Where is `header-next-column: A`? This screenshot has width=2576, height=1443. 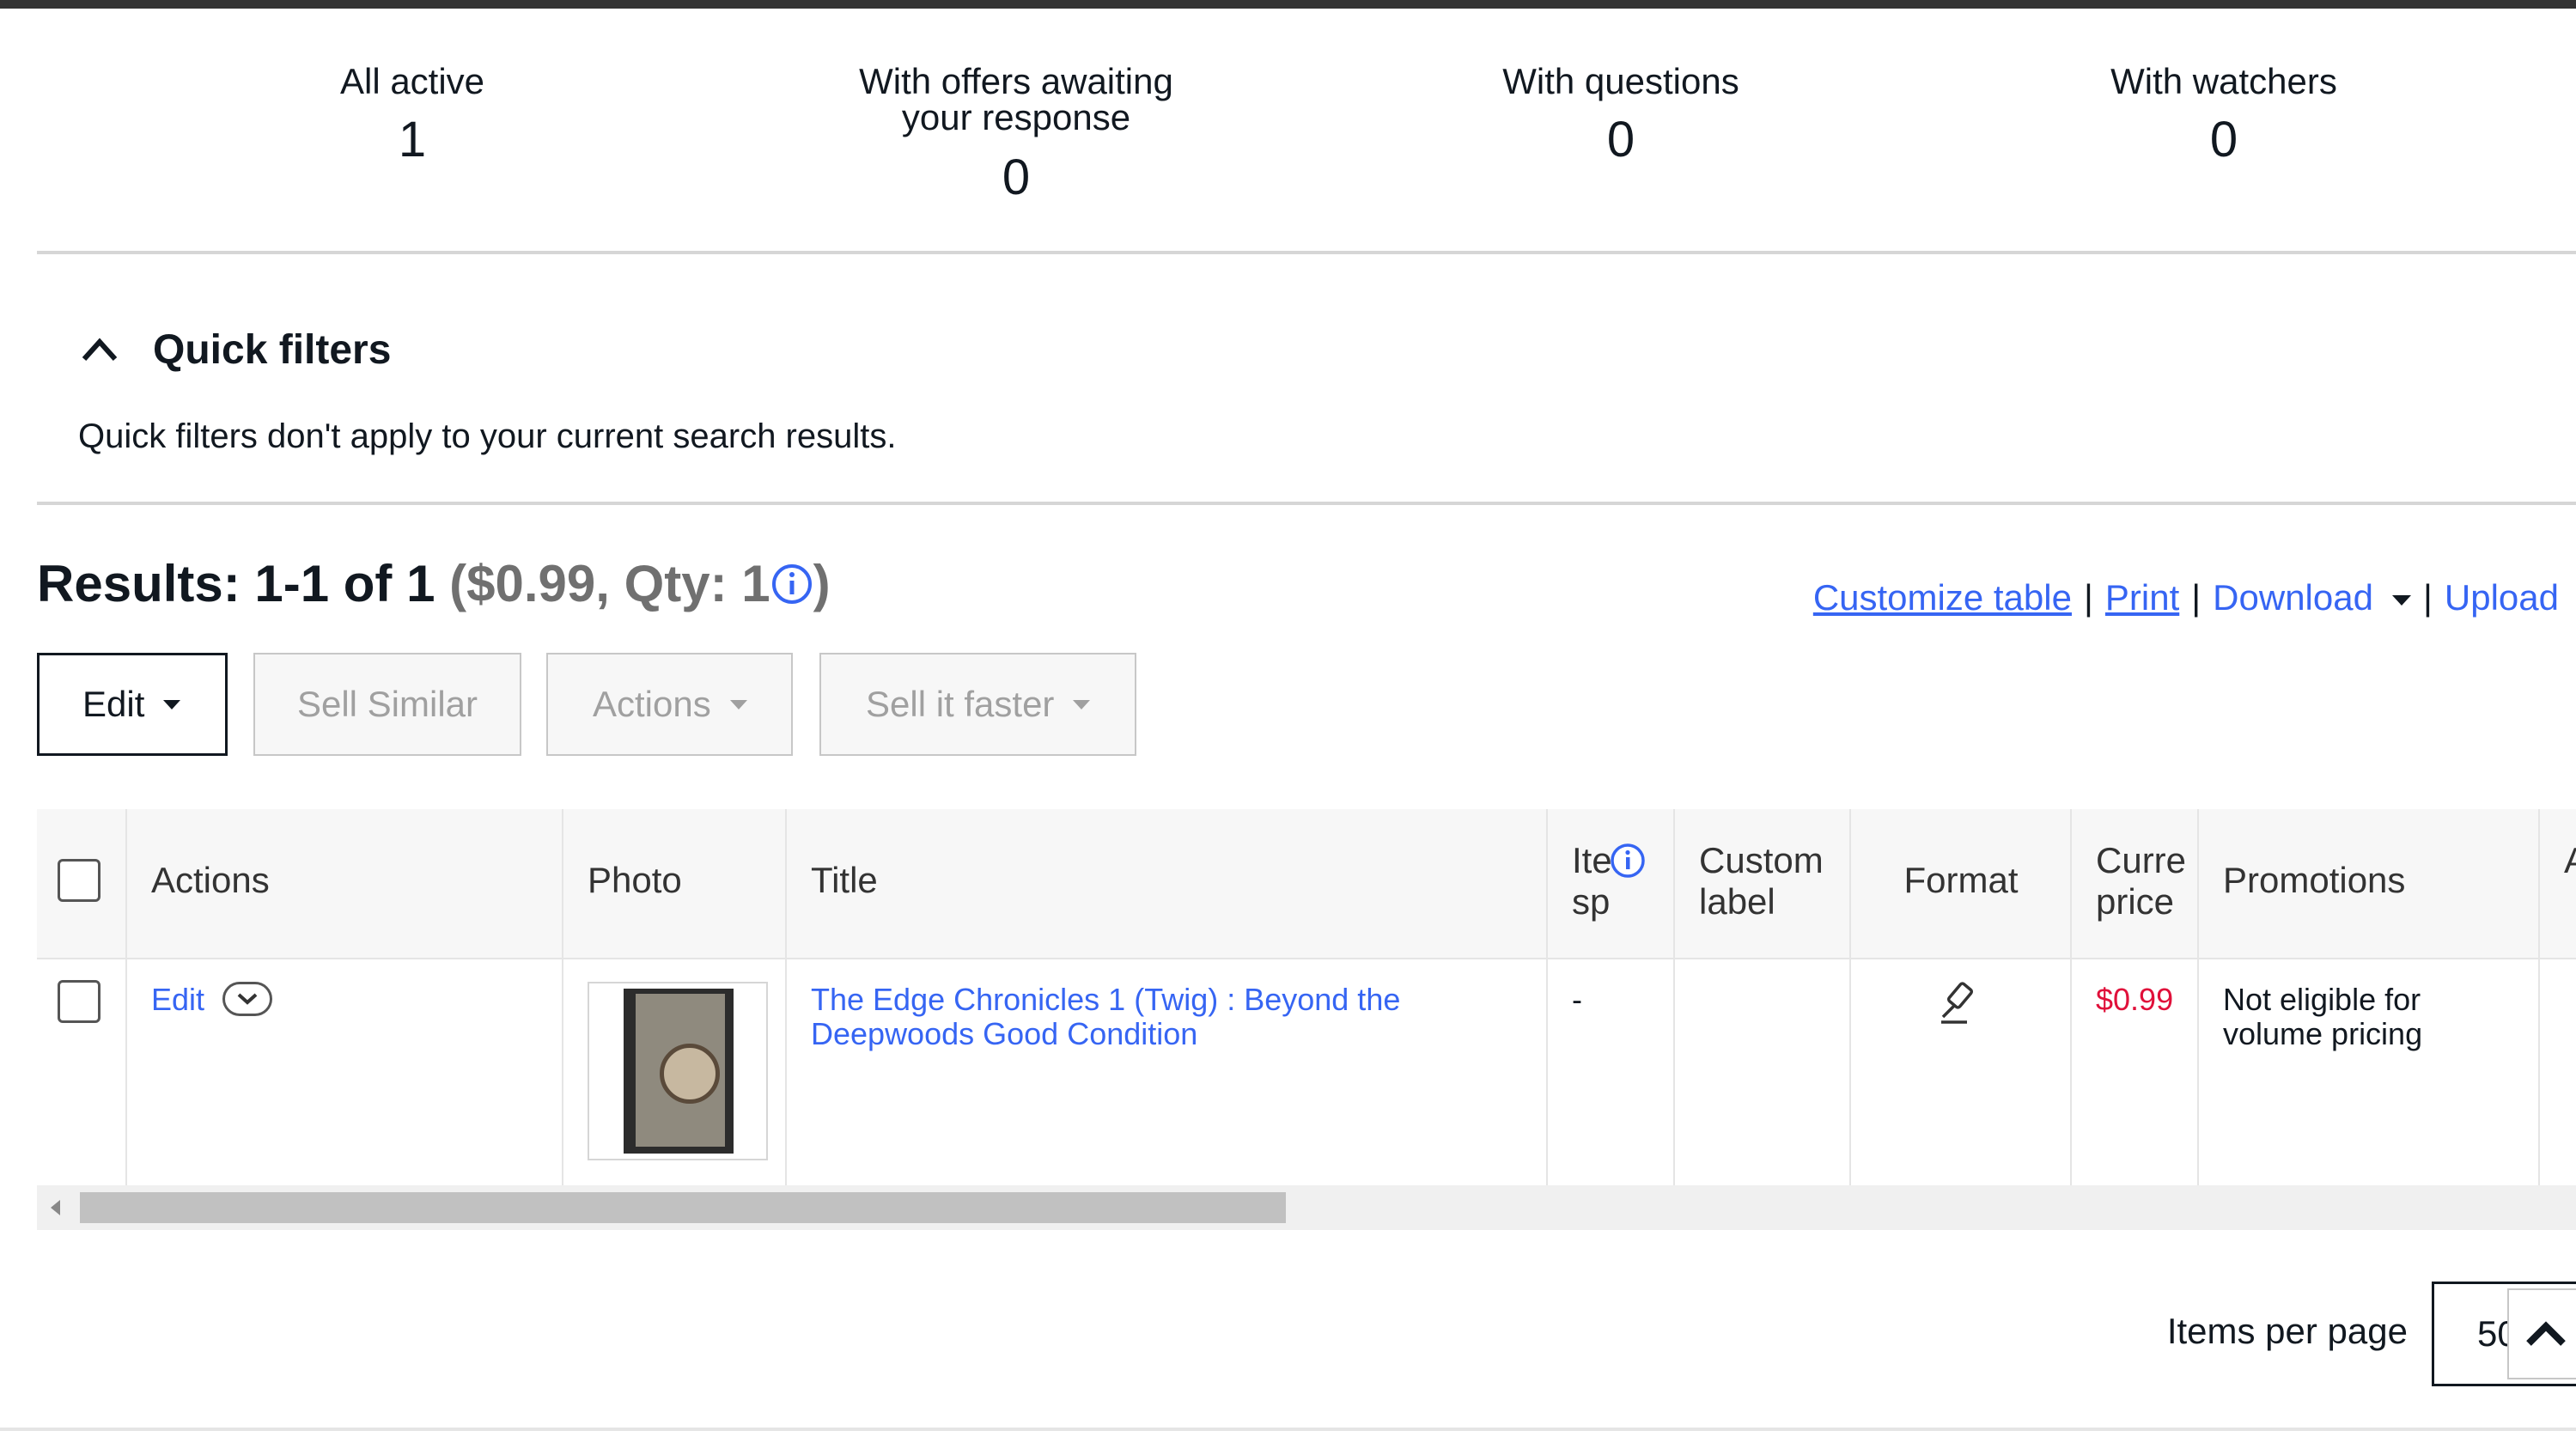 header-next-column: A is located at coordinates (2570, 860).